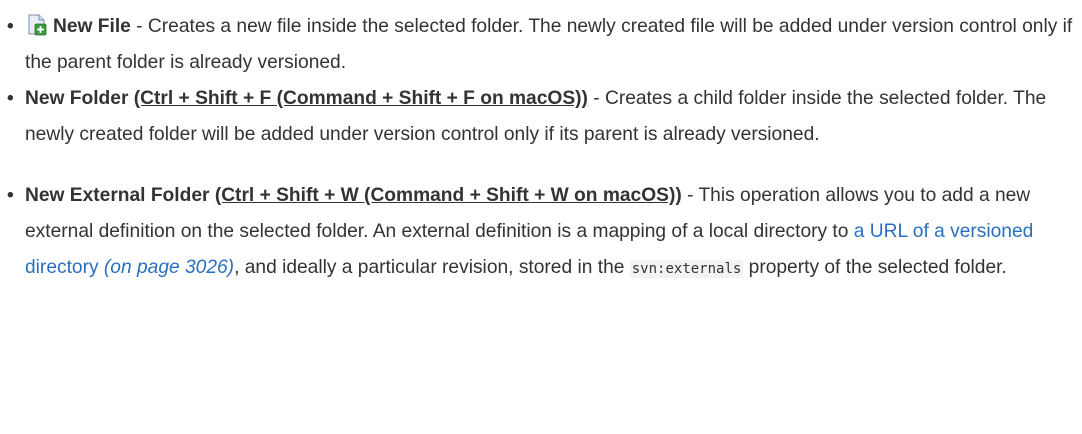  I want to click on item-description-end: property of the selected folder., so click(875, 267).